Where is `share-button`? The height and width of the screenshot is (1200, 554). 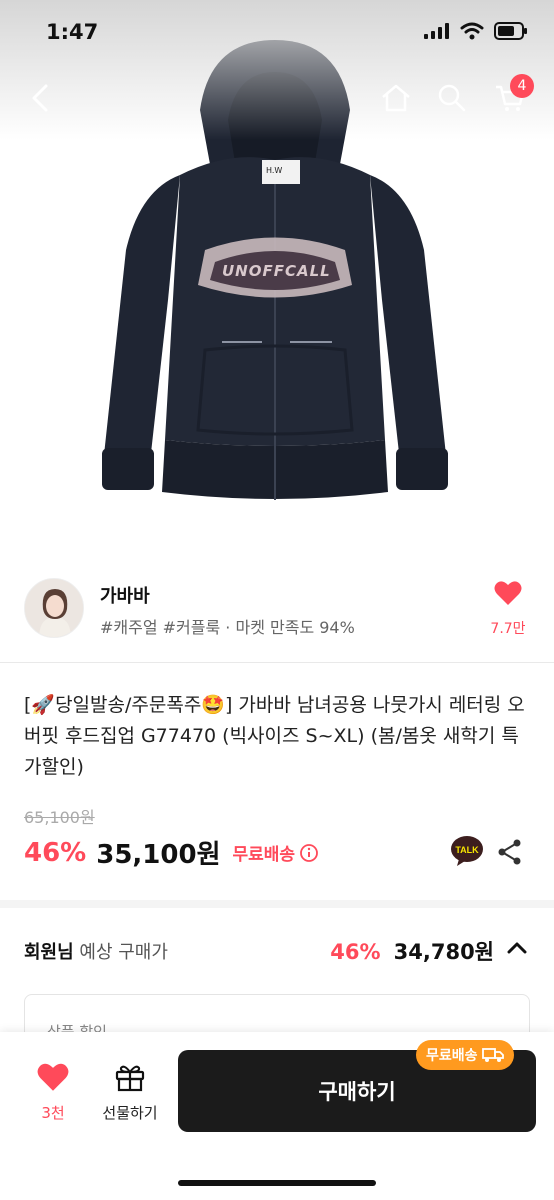
share-button is located at coordinates (510, 852).